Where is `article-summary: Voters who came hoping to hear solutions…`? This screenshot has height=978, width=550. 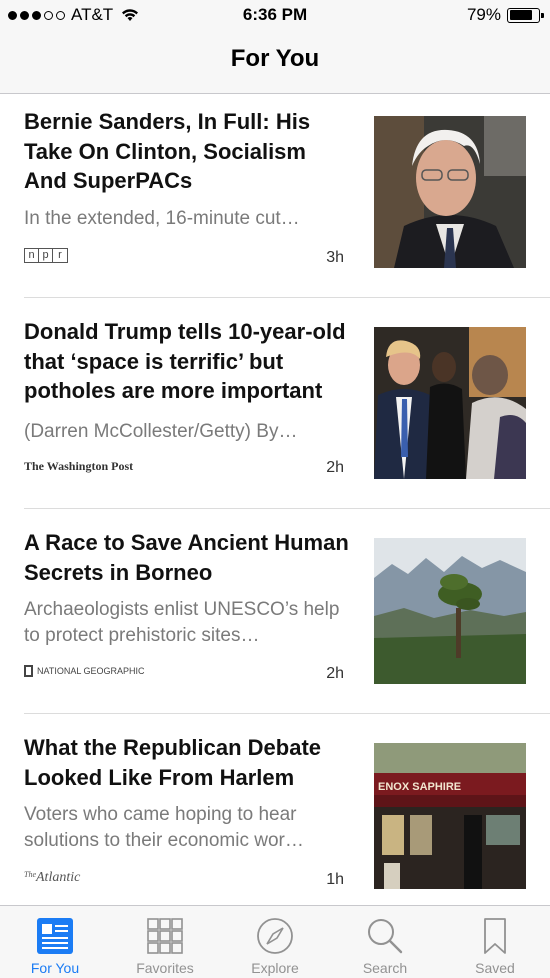 article-summary: Voters who came hoping to hear solutions… is located at coordinates (164, 827).